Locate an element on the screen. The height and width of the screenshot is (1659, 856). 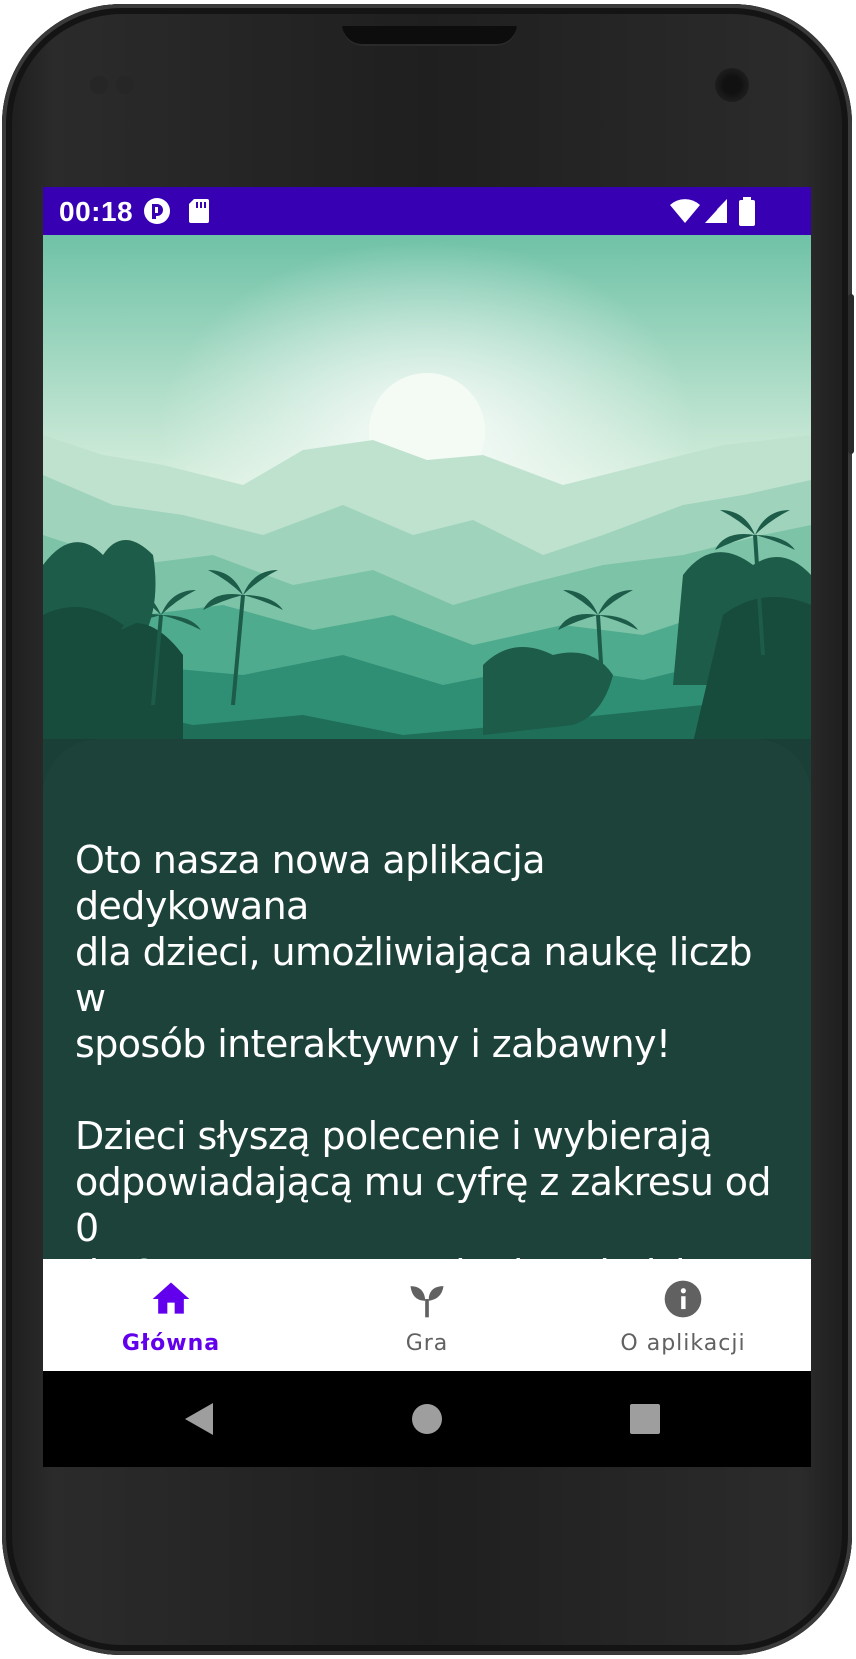
nav-item-about: O aplikacji is located at coordinates (683, 1315).